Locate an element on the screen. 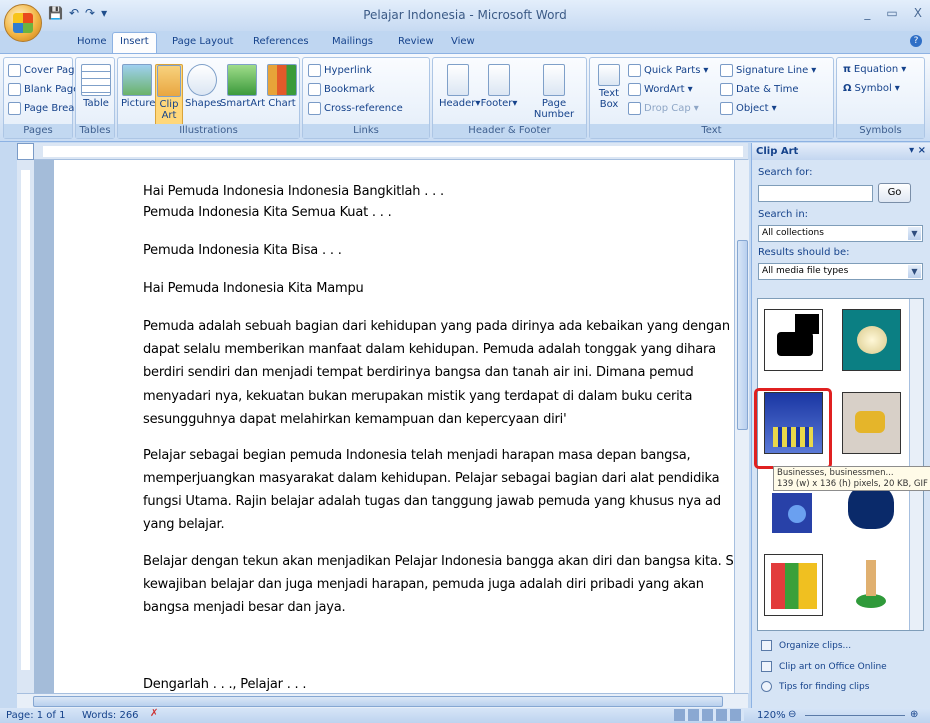  tab-mailings: Mailings is located at coordinates (352, 41).